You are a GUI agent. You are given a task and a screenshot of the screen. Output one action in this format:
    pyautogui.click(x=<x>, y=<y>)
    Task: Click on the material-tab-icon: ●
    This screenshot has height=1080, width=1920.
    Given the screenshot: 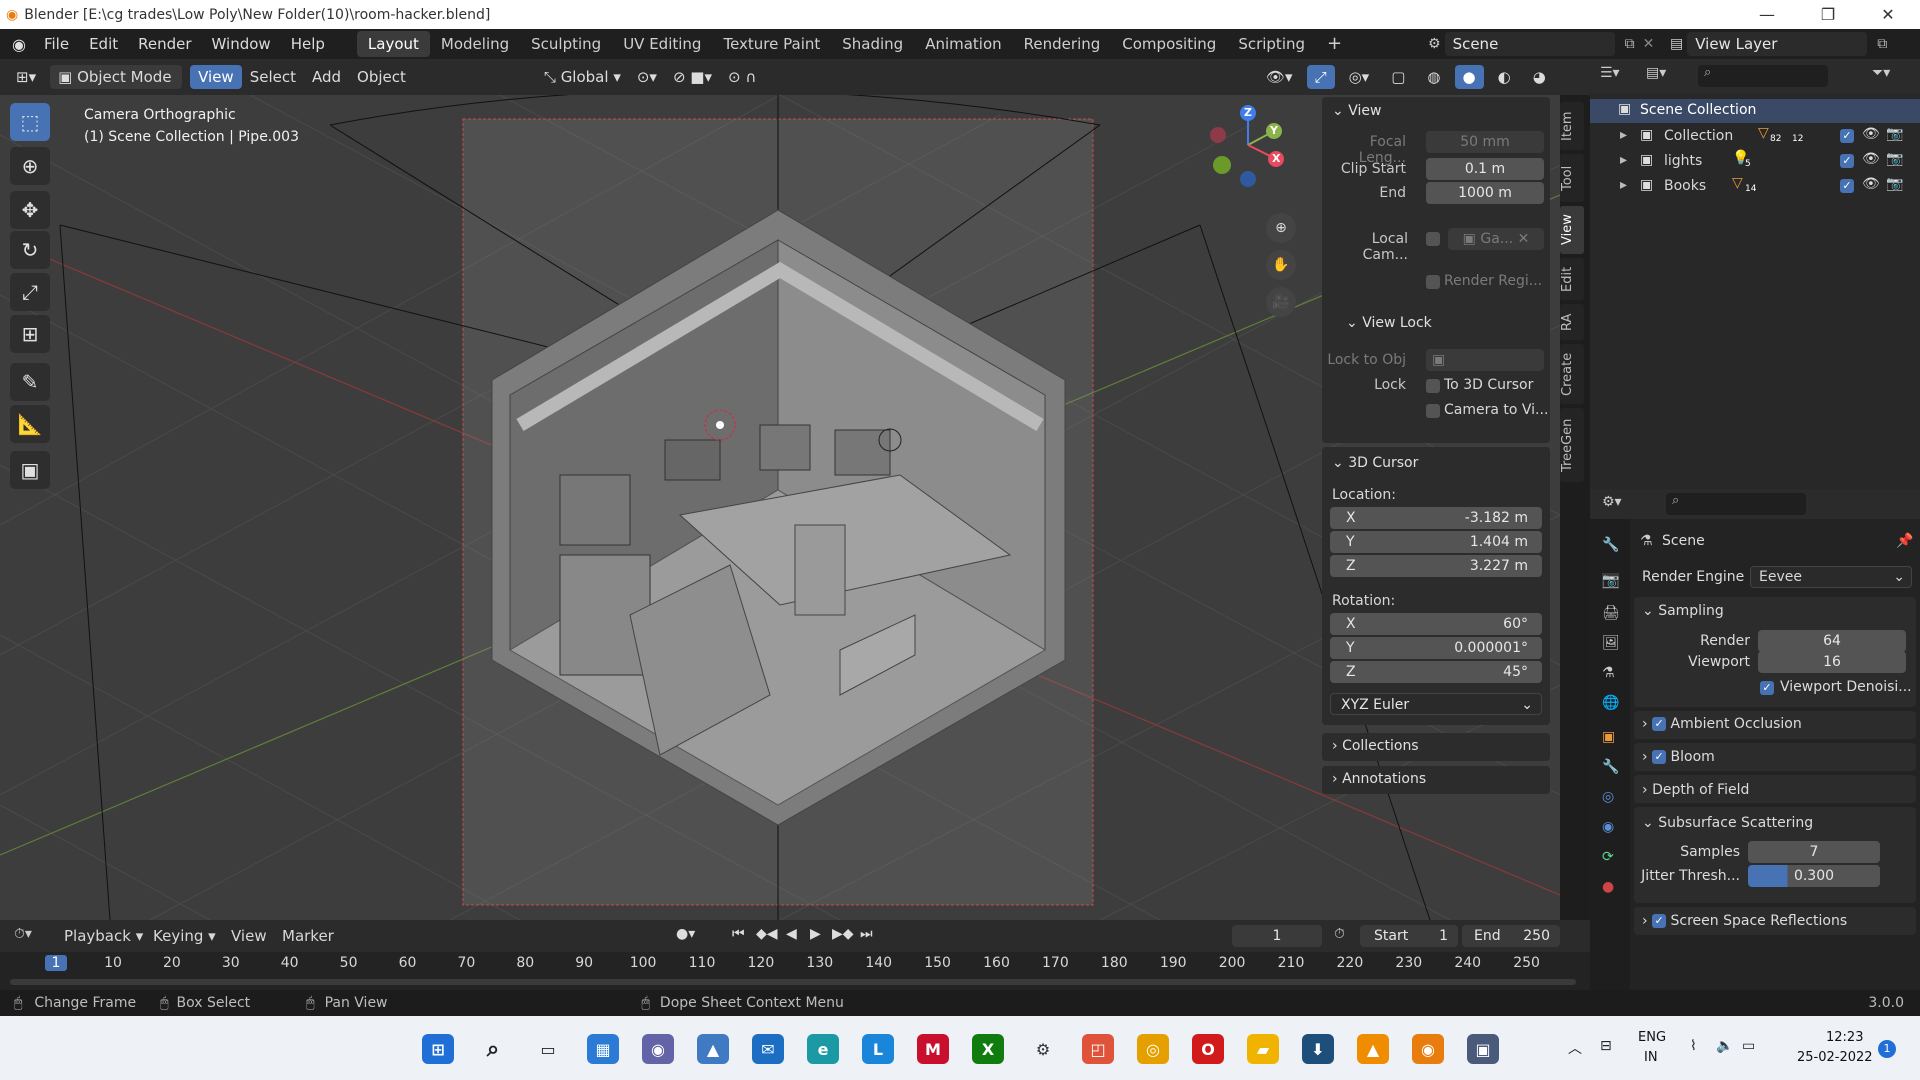 What is the action you would take?
    pyautogui.click(x=1608, y=887)
    